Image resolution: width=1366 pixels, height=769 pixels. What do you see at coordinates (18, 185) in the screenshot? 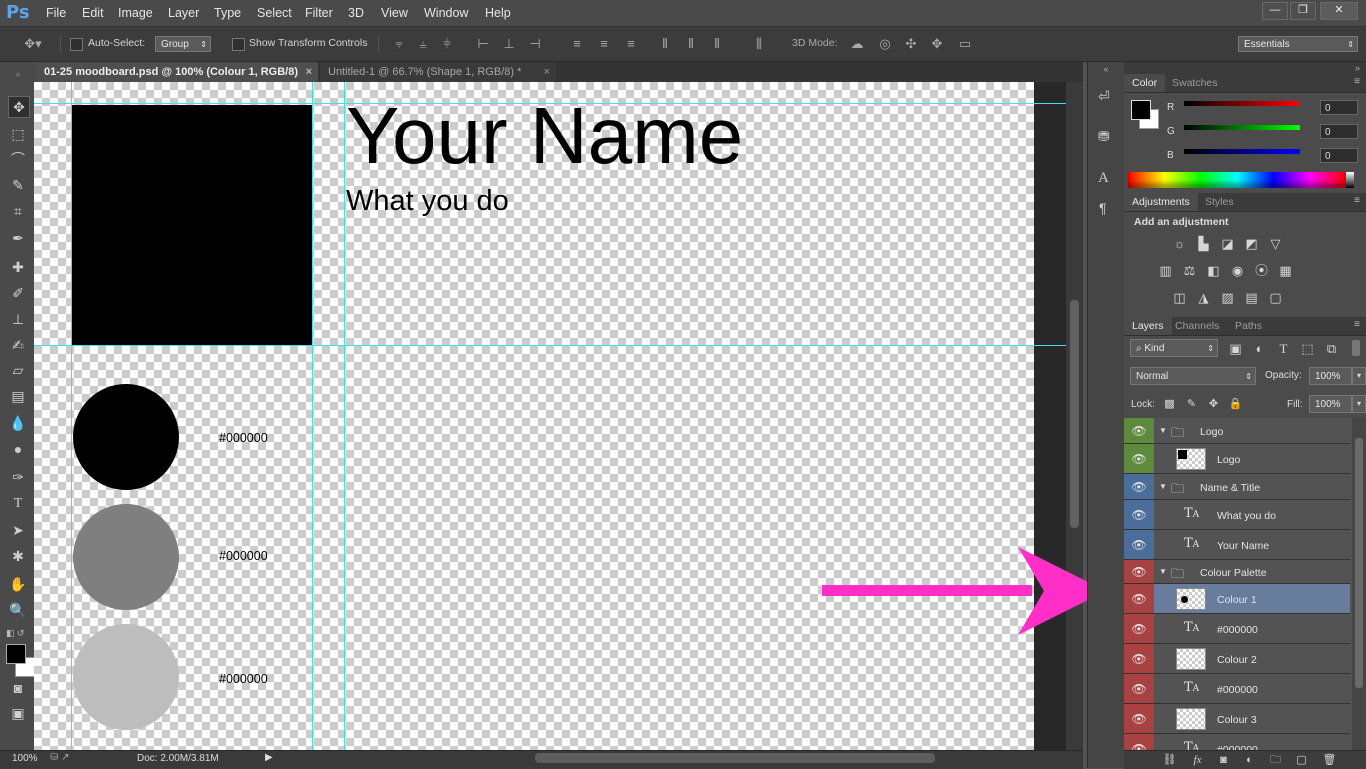
I see `quick-select-tool-icon: ✎` at bounding box center [18, 185].